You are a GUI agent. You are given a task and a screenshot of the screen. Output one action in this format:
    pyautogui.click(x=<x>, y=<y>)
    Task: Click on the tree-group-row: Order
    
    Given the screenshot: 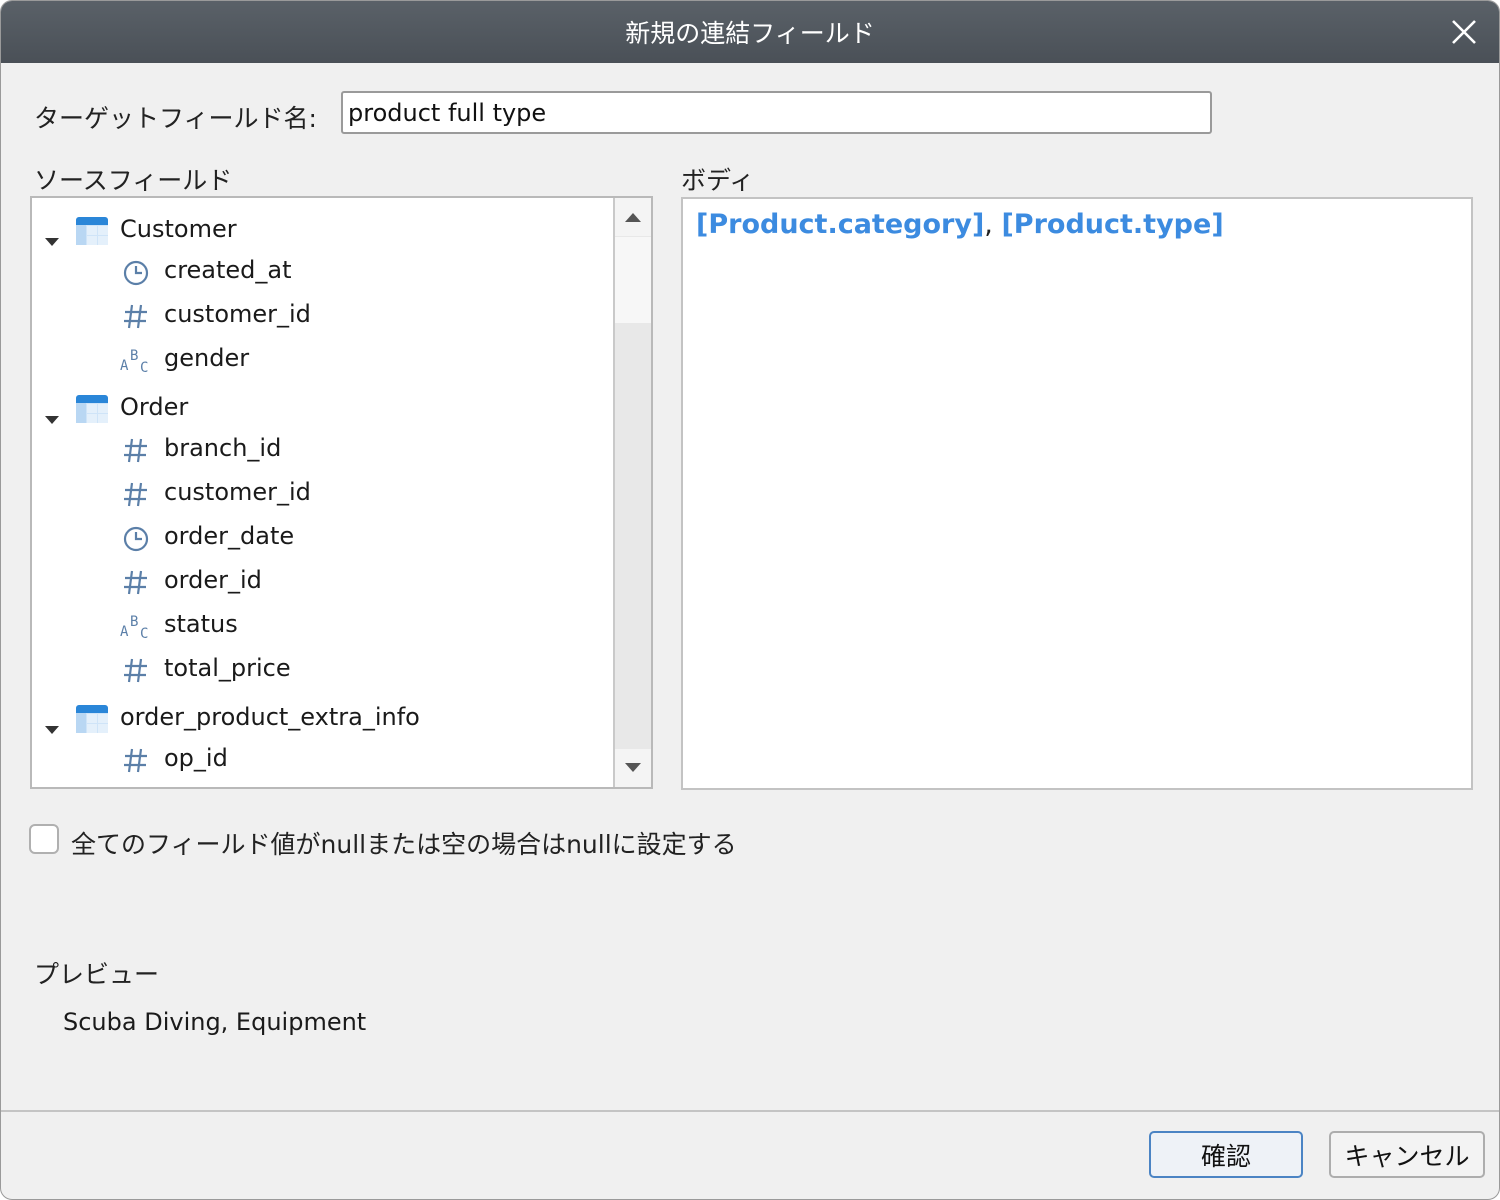 What is the action you would take?
    pyautogui.click(x=323, y=409)
    